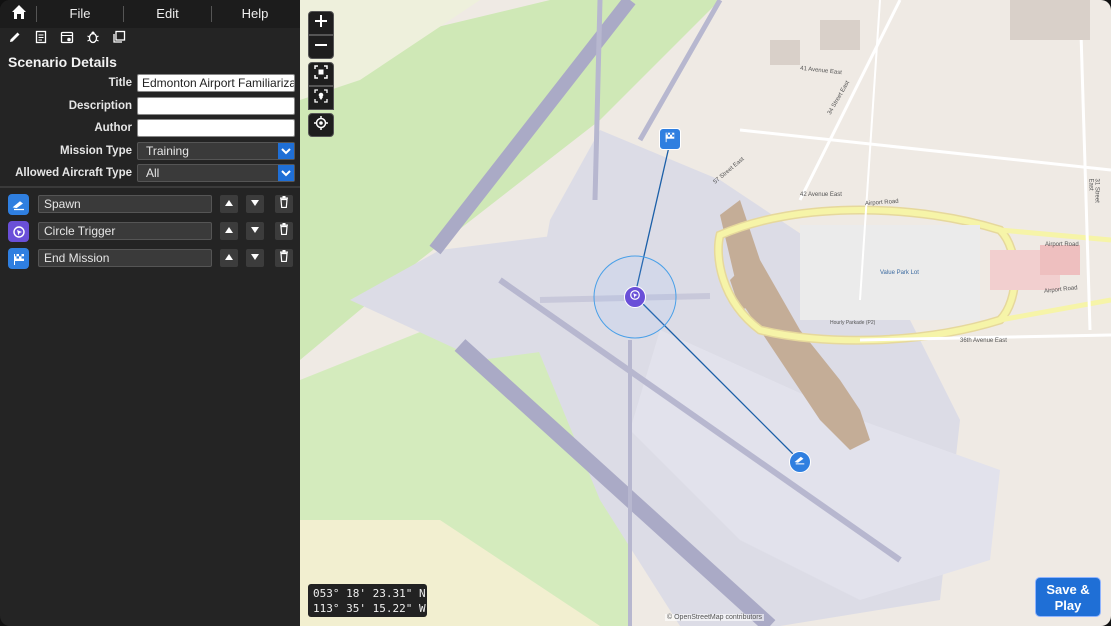 Image resolution: width=1111 pixels, height=626 pixels. Describe the element at coordinates (1085, 165) in the screenshot. I see `street-road` at that location.